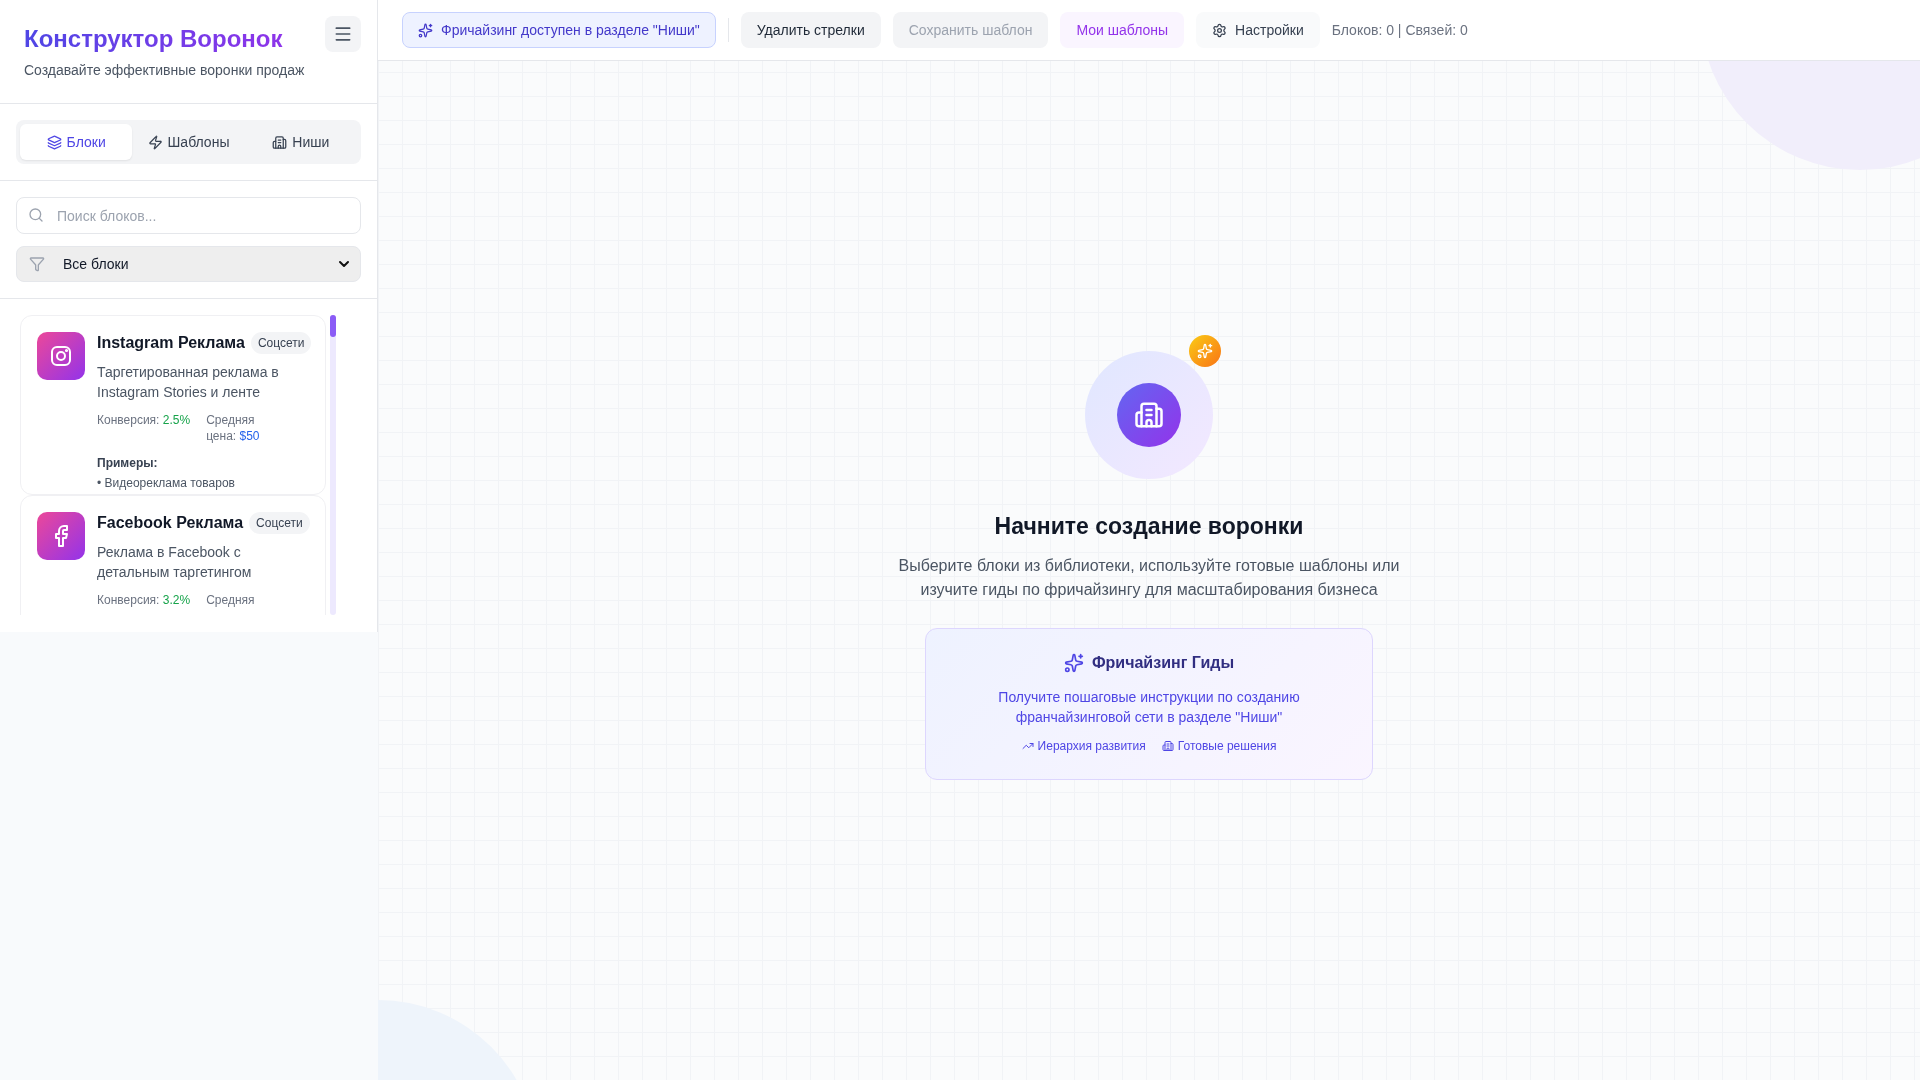  I want to click on camera-icon, so click(61, 356).